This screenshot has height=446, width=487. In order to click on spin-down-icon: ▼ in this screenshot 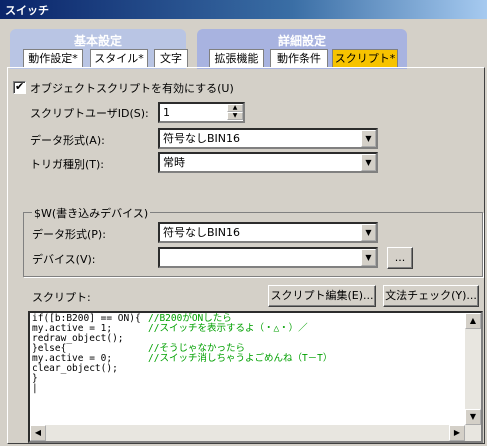, I will do `click(235, 116)`.